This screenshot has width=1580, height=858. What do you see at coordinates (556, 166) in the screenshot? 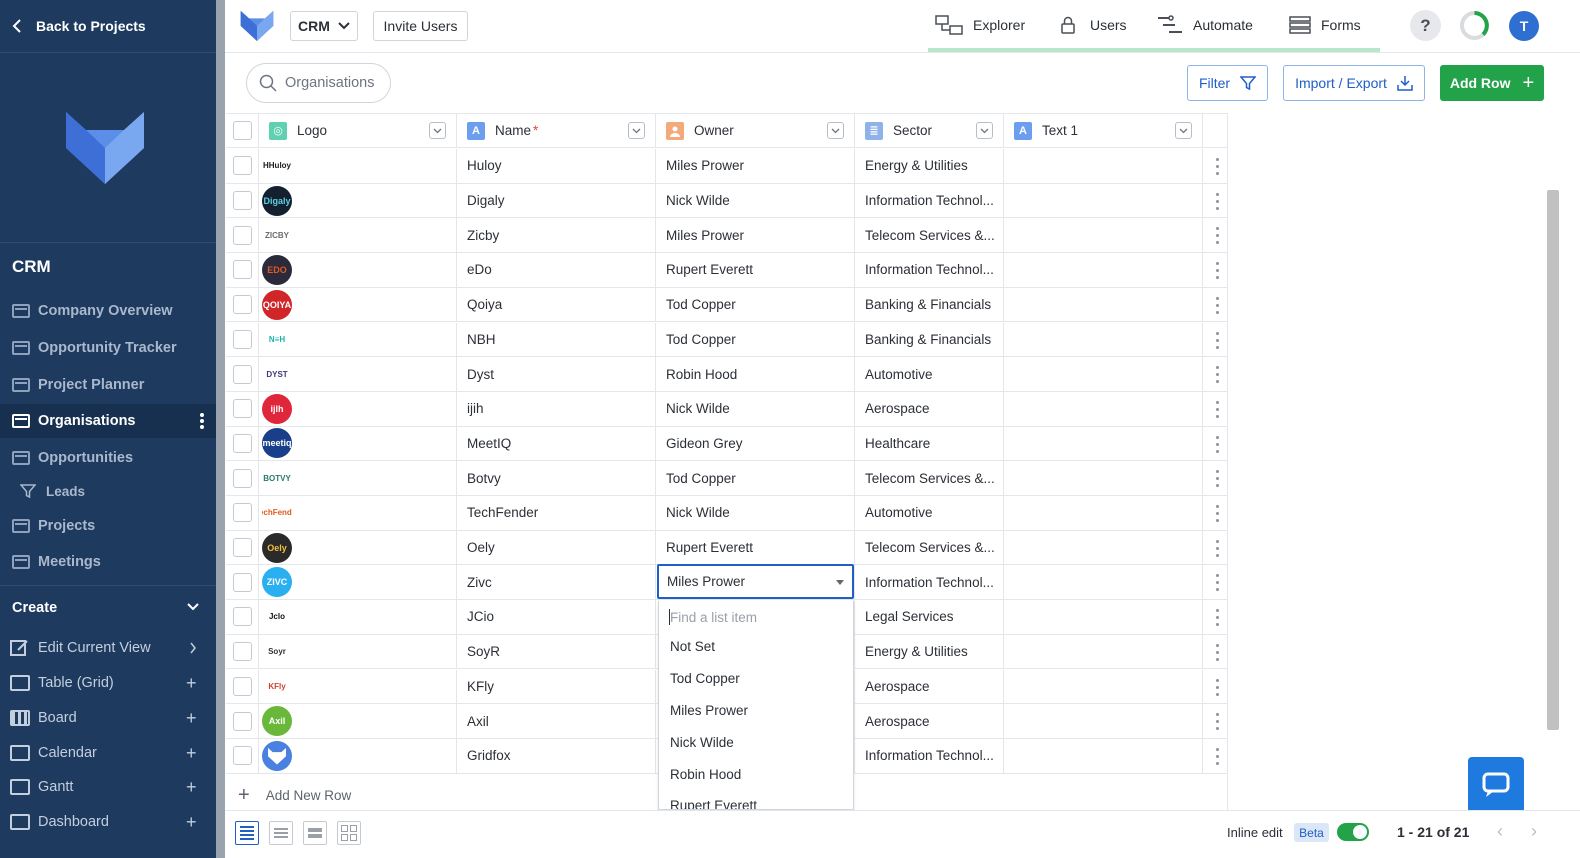
I see `name-cell: Huloy` at bounding box center [556, 166].